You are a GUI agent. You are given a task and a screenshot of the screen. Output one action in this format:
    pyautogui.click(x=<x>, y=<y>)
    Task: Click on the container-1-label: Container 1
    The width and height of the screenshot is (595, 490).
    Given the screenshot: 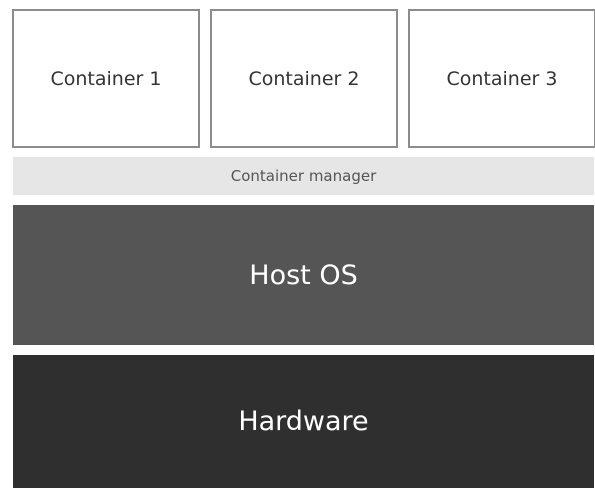 What is the action you would take?
    pyautogui.click(x=106, y=78)
    